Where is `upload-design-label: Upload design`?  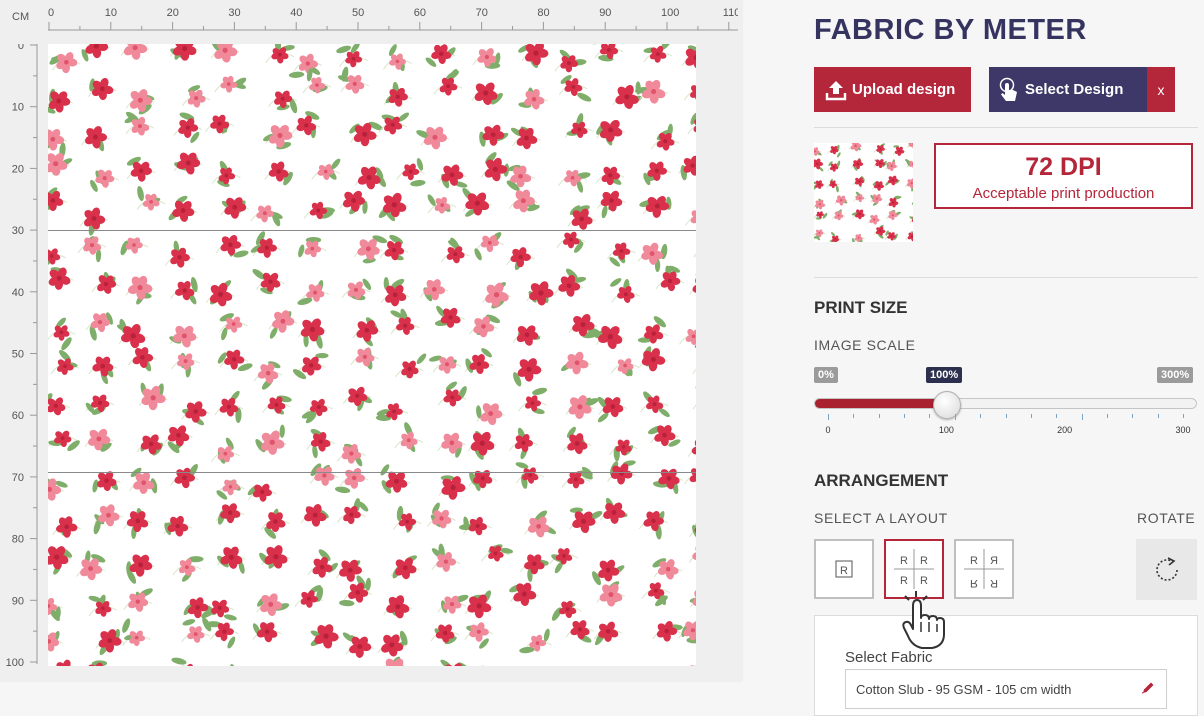
upload-design-label: Upload design is located at coordinates (904, 89).